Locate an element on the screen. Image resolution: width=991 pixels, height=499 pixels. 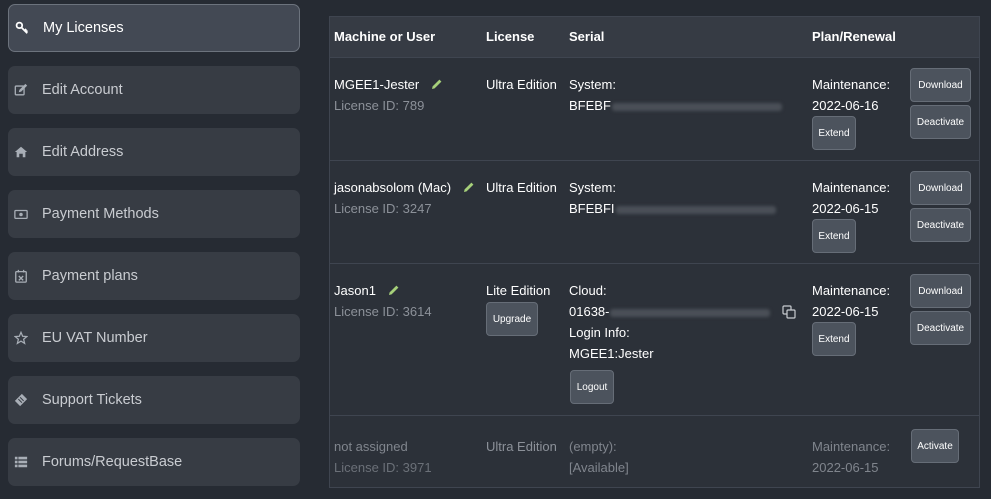
sidebar-item-label: Edit Address is located at coordinates (83, 152).